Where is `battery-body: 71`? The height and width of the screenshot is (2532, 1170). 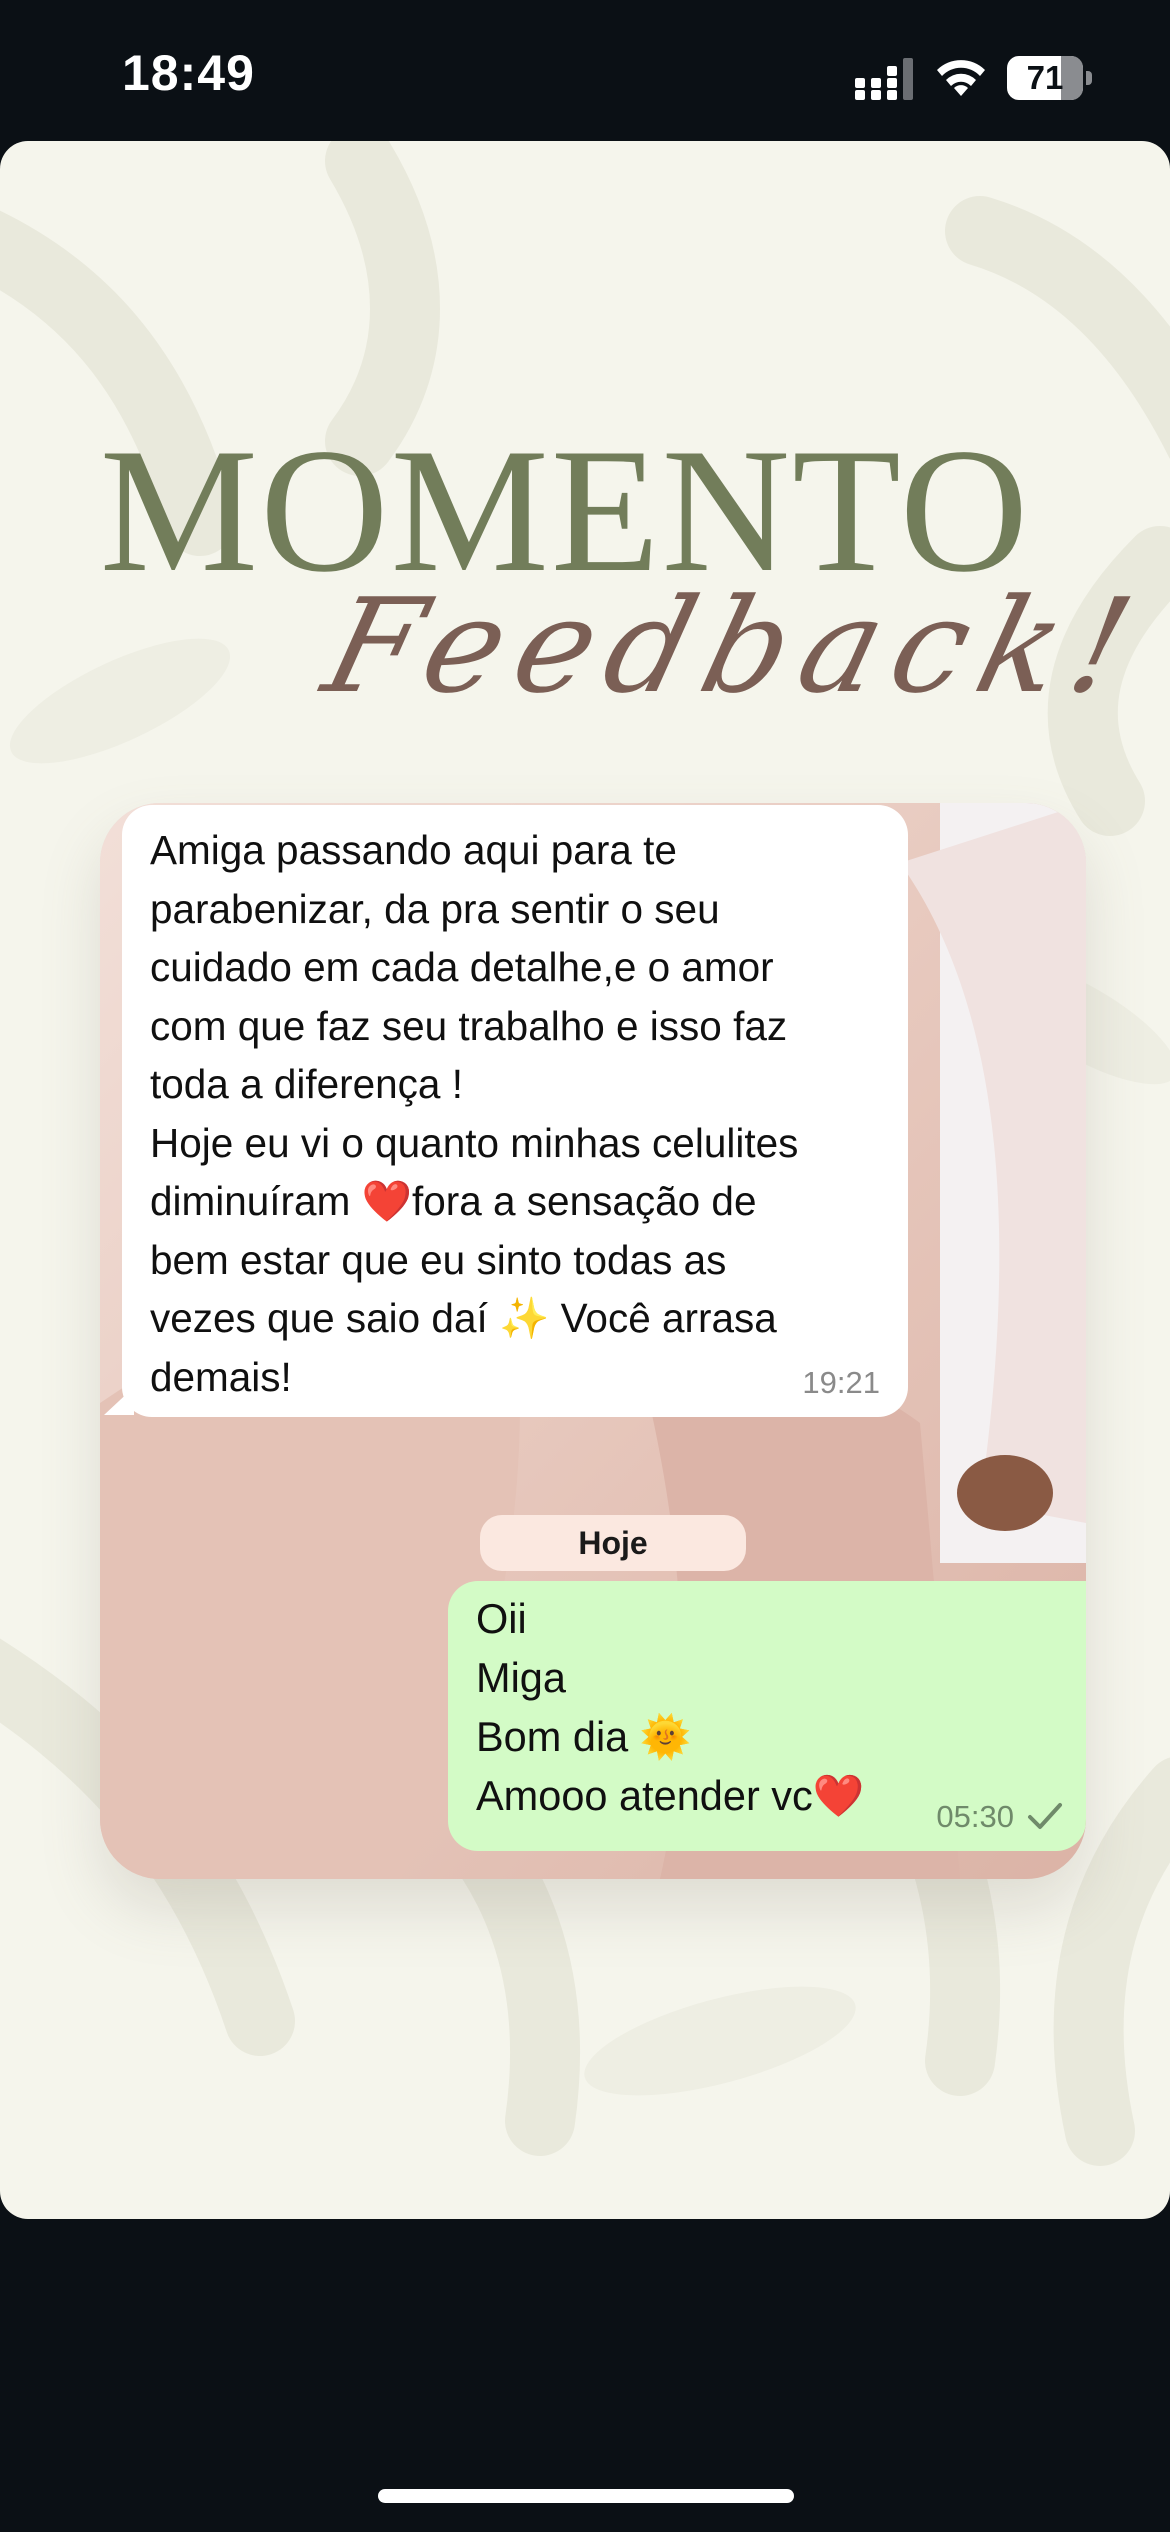
battery-body: 71 is located at coordinates (1045, 78).